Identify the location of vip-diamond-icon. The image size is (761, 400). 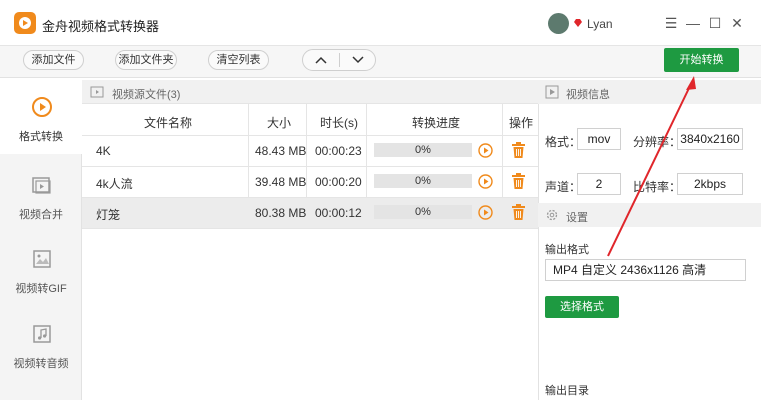
(578, 22).